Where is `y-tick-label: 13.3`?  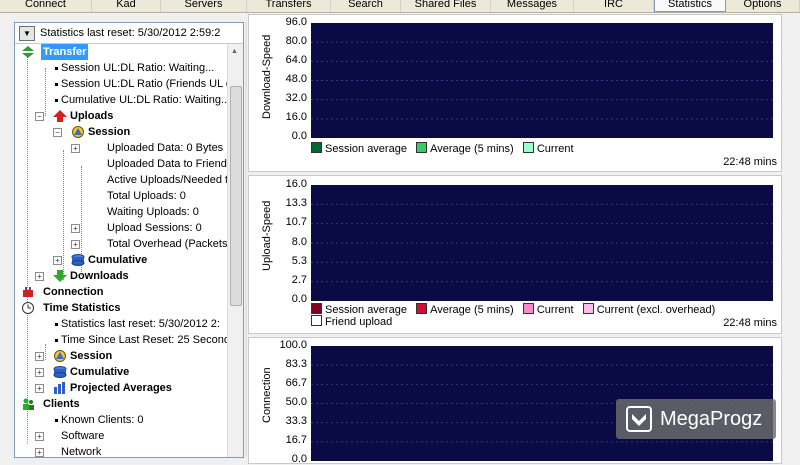
y-tick-label: 13.3 is located at coordinates (296, 203).